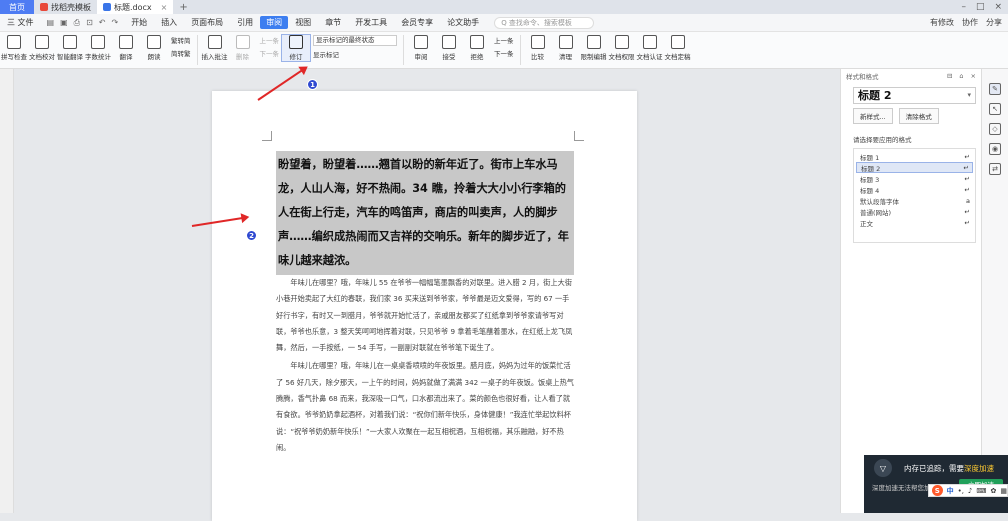 The width and height of the screenshot is (1008, 521). What do you see at coordinates (126, 48) in the screenshot?
I see `translate-button: 翻译` at bounding box center [126, 48].